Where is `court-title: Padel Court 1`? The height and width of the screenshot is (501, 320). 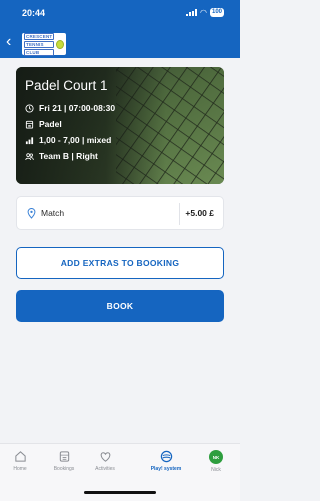 court-title: Padel Court 1 is located at coordinates (66, 85).